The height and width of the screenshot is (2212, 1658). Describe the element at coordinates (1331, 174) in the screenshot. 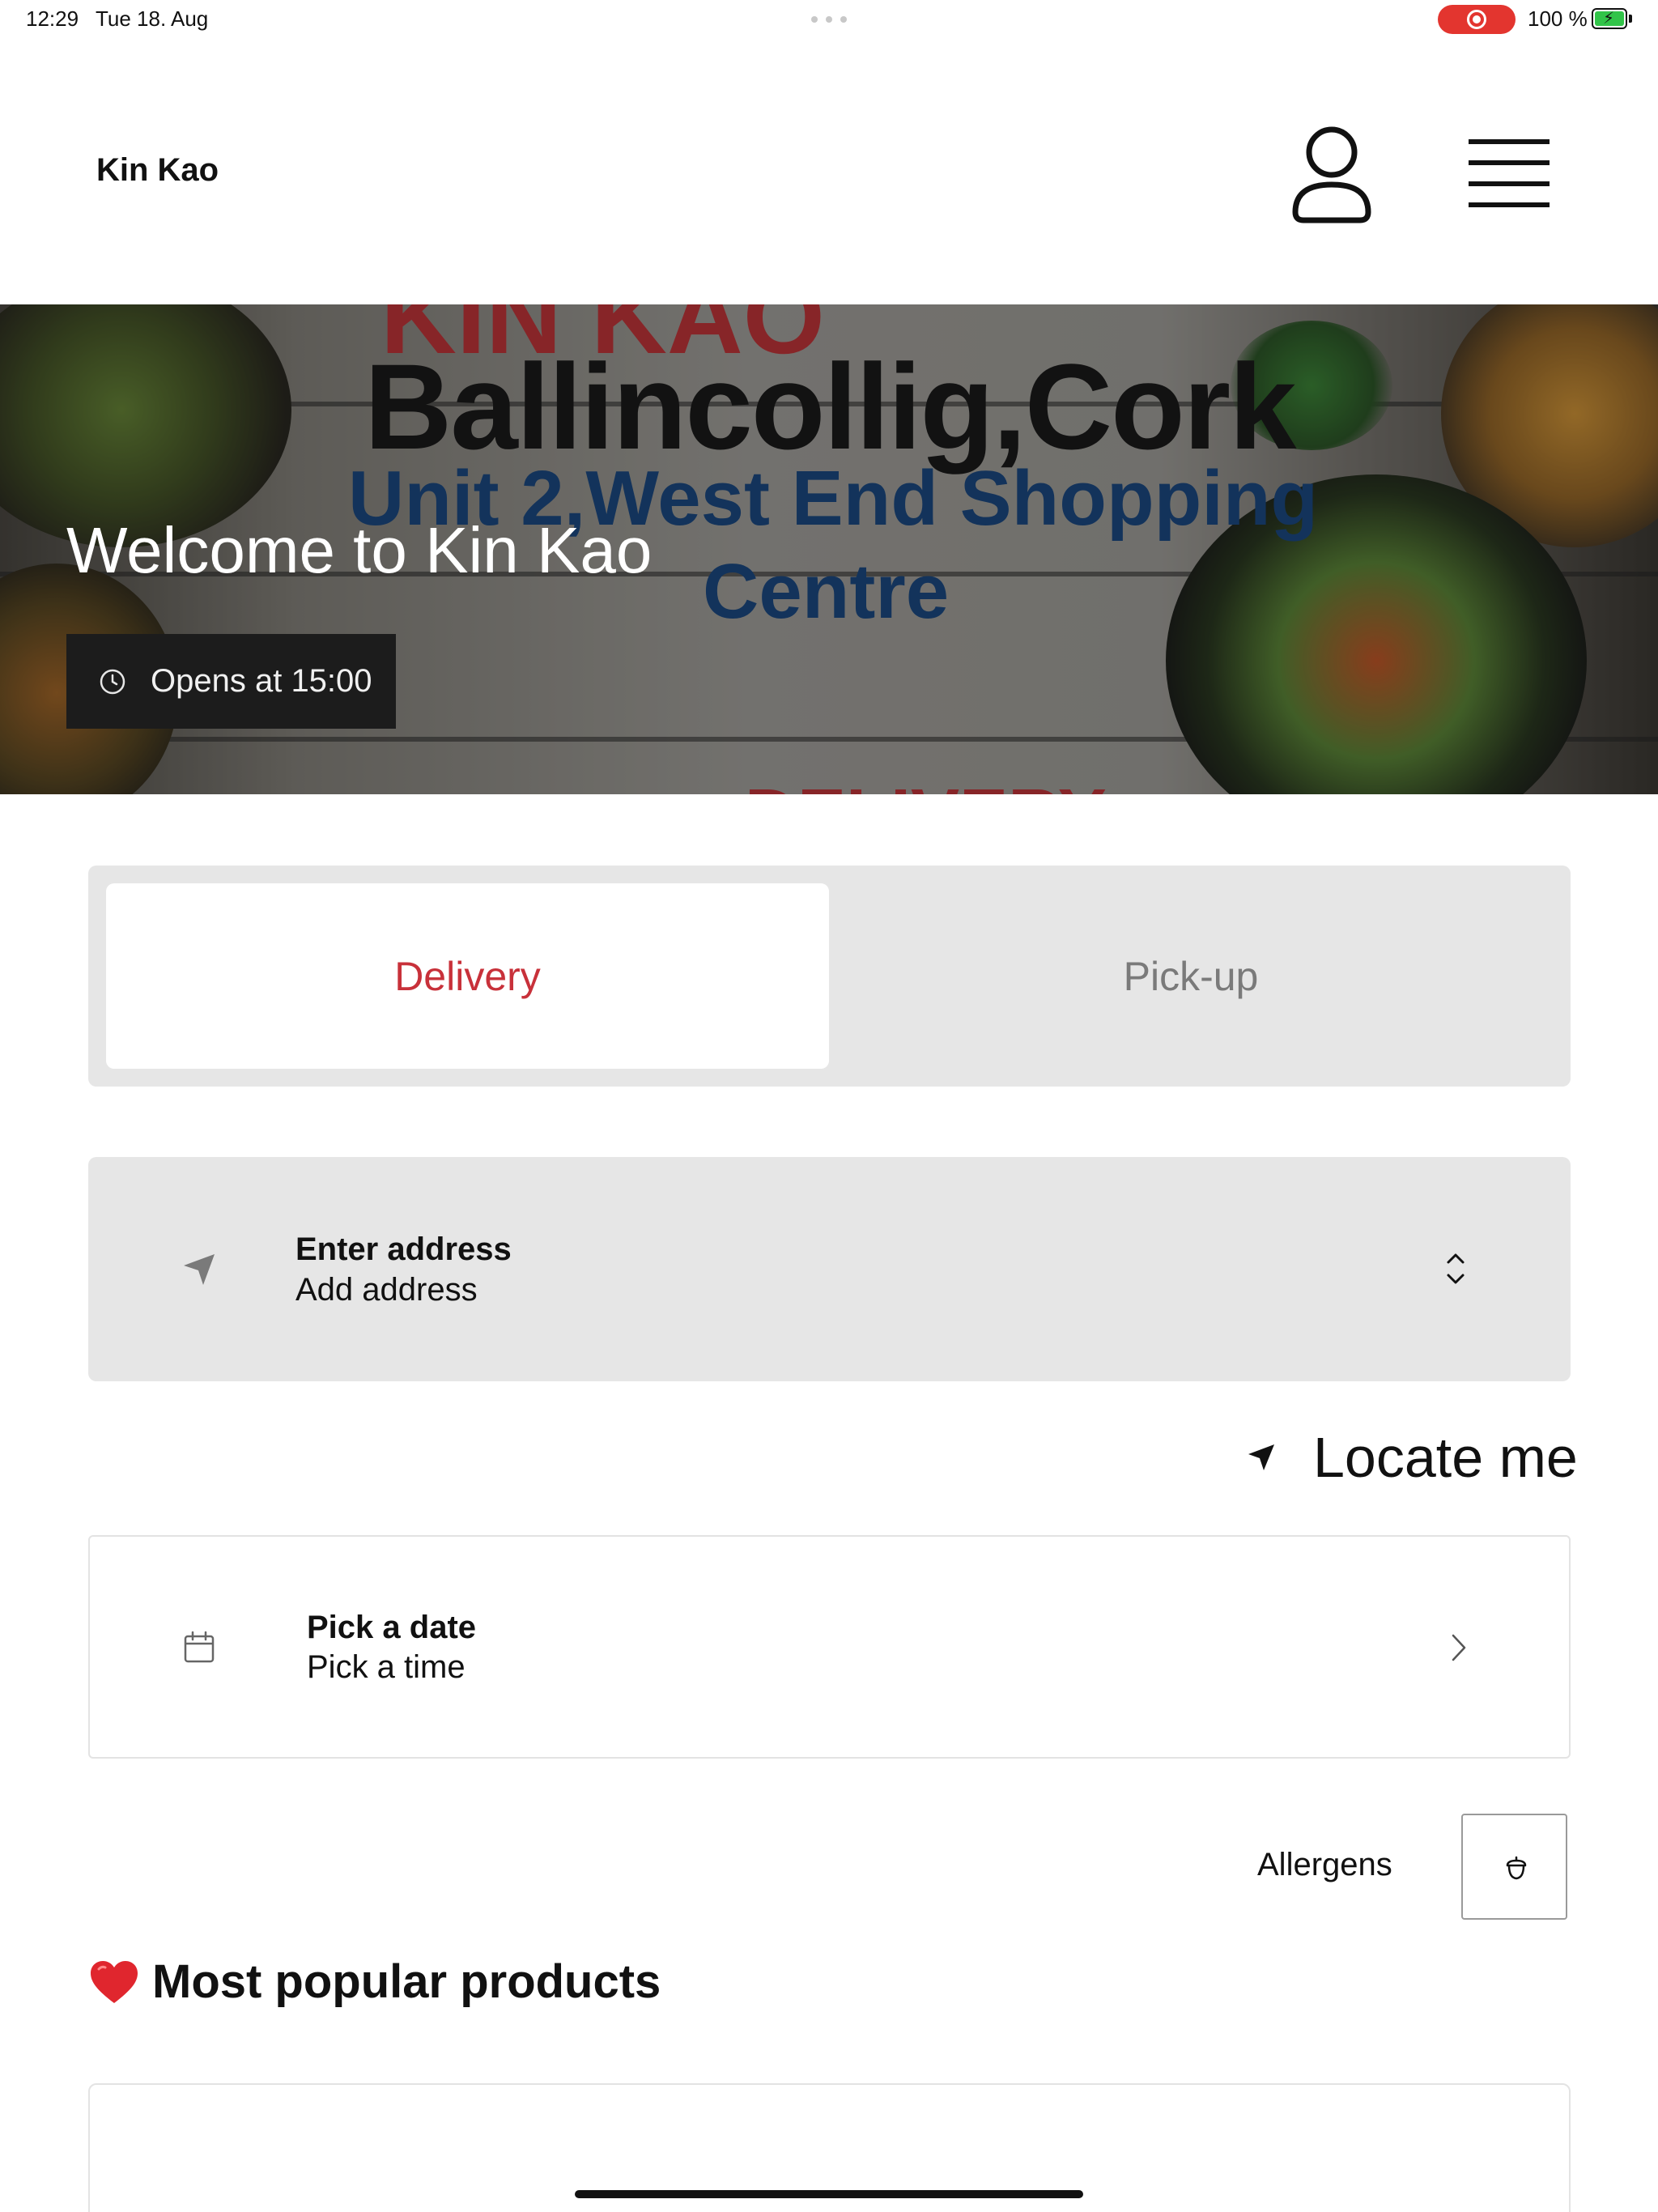

I see `user-icon` at that location.